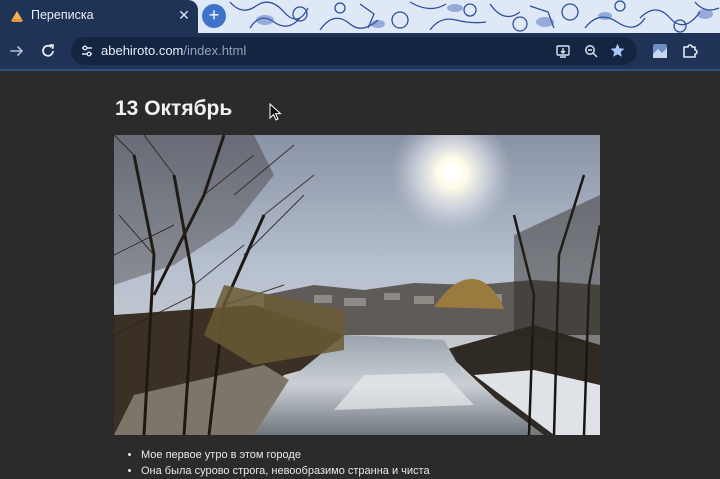  What do you see at coordinates (184, 15) in the screenshot?
I see `tab-close-icon: ✕` at bounding box center [184, 15].